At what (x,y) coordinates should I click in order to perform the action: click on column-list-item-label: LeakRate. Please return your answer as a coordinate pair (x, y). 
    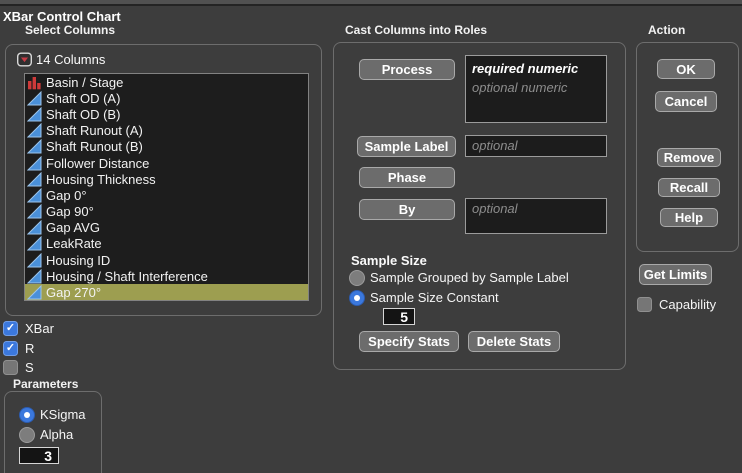
    Looking at the image, I should click on (74, 244).